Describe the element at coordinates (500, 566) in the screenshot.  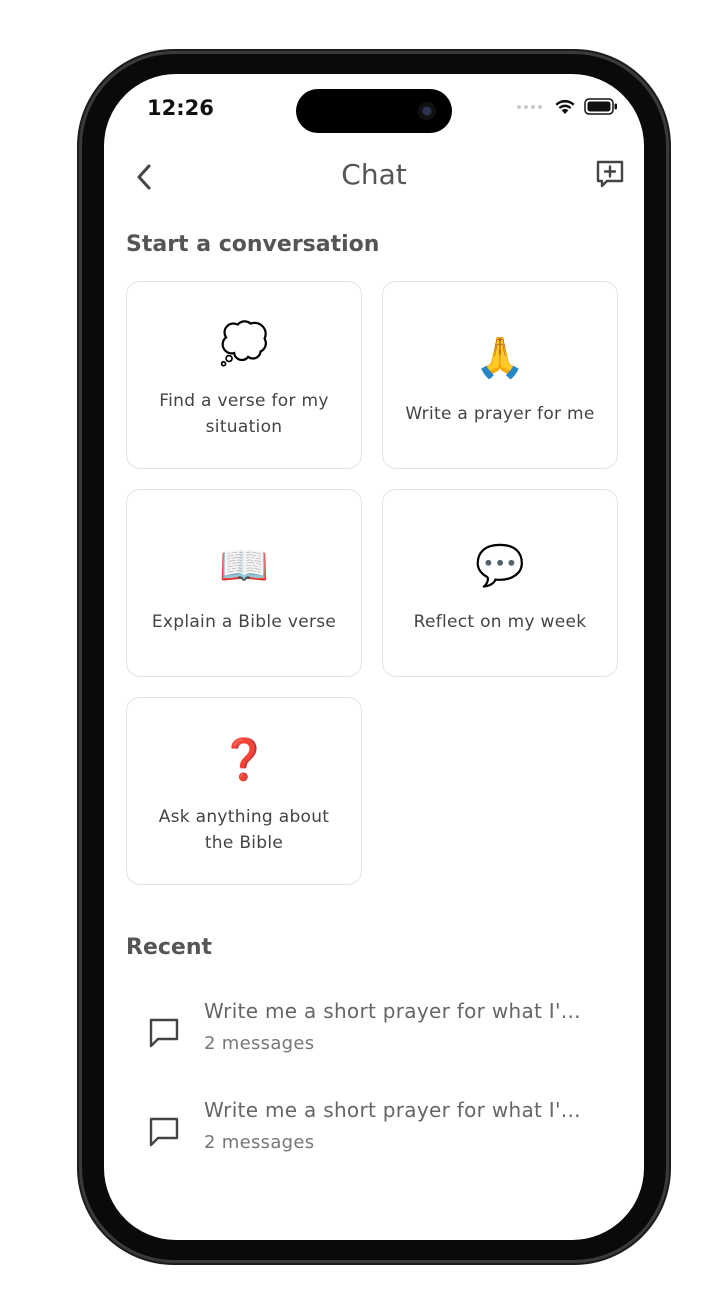
I see `speech-bubble-icon: 💬` at that location.